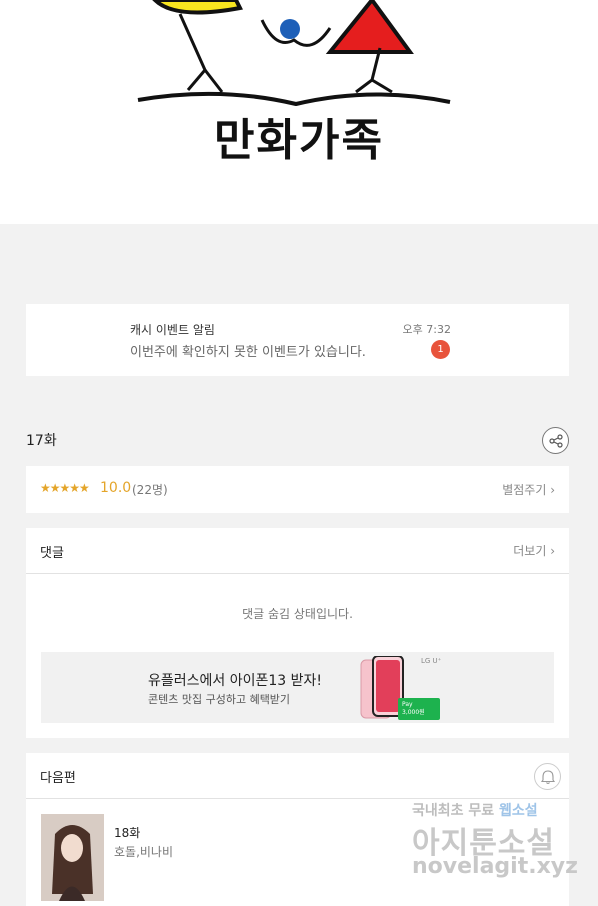 This screenshot has height=906, width=598. Describe the element at coordinates (426, 329) in the screenshot. I see `notification-time: 오후 7:32` at that location.